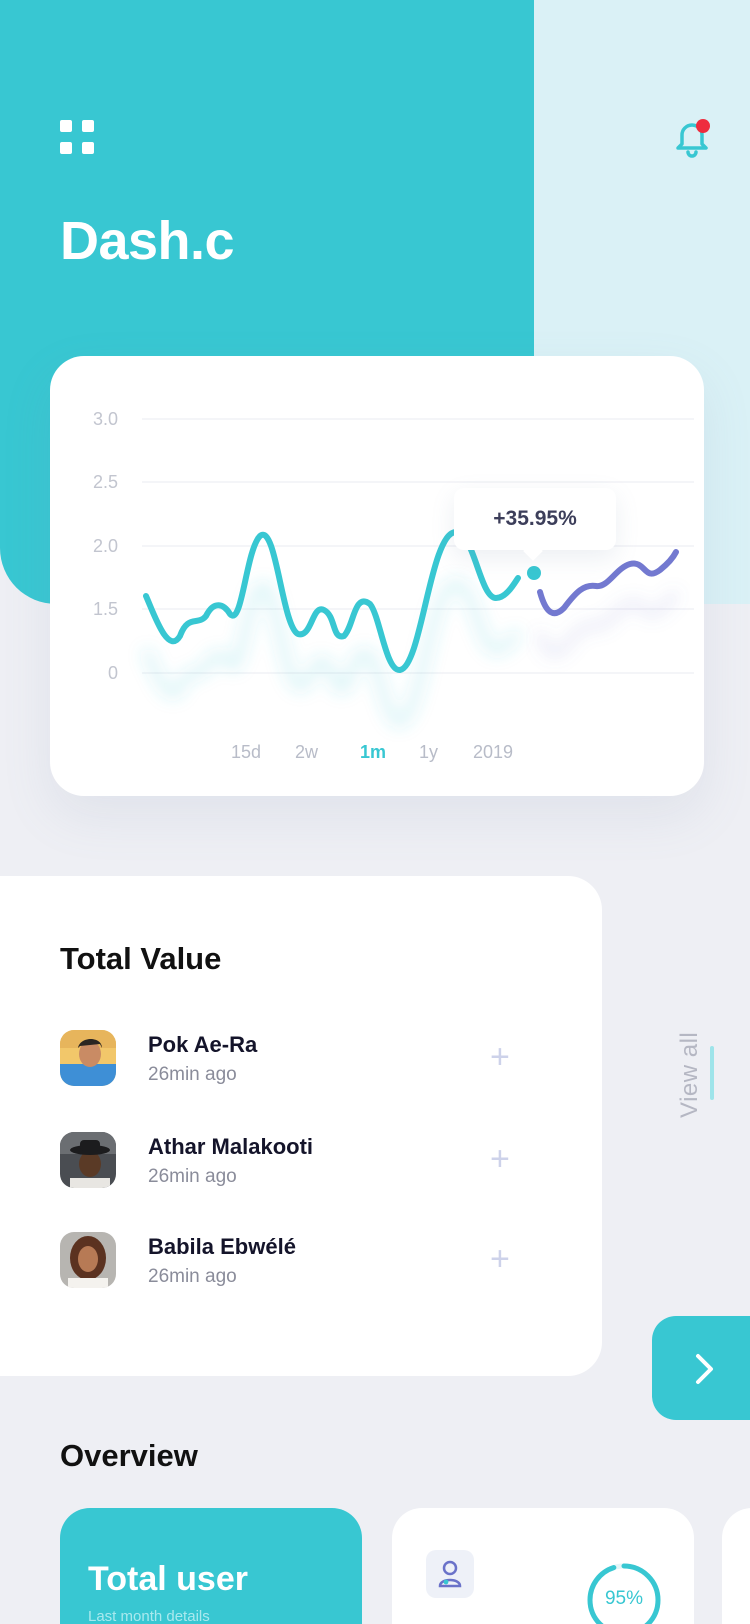  I want to click on notification-dot, so click(703, 126).